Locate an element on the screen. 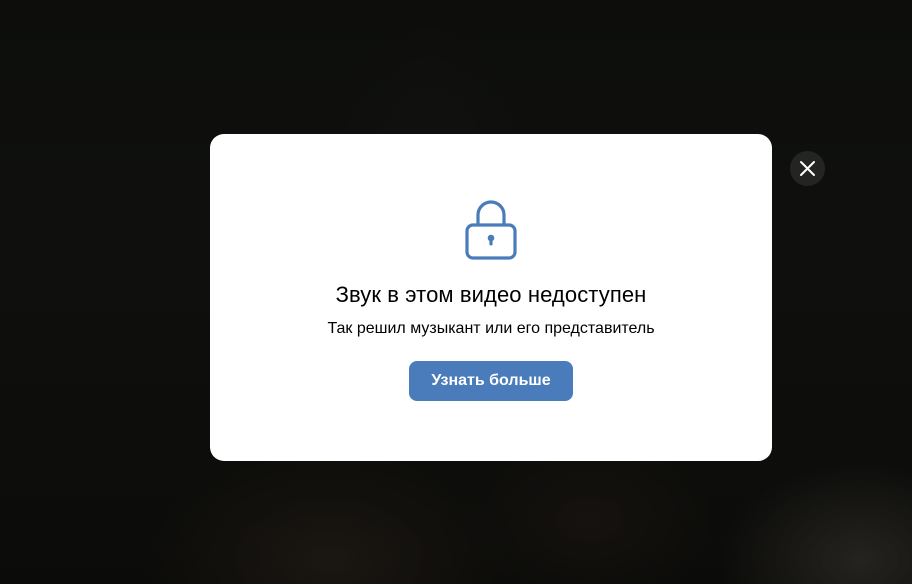 This screenshot has width=912, height=584. dialog-title: Звук в этом видео недоступен is located at coordinates (491, 294).